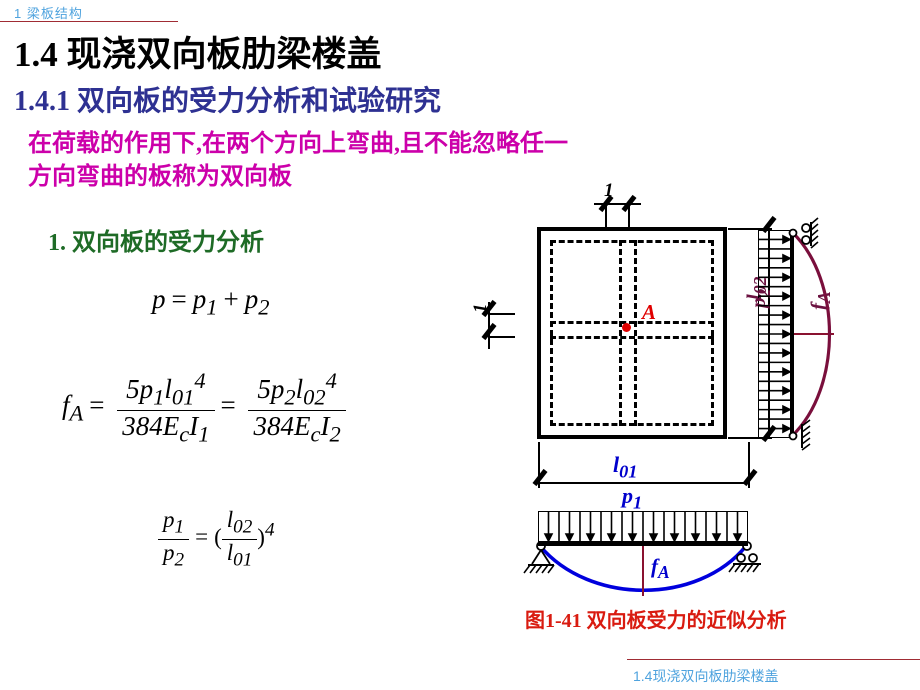 Image resolution: width=920 pixels, height=690 pixels. I want to click on eq-load-plus: +, so click(231, 299).